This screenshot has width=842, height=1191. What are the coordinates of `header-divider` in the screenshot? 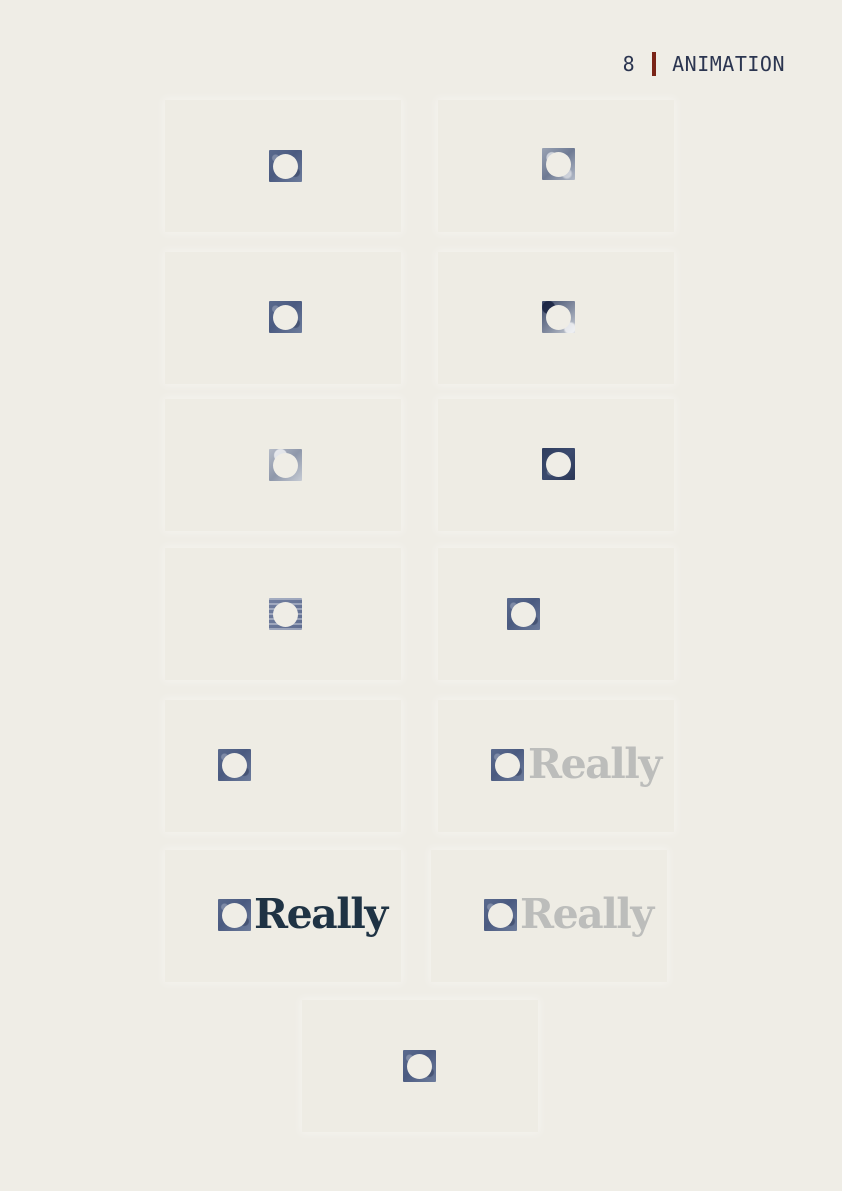 It's located at (654, 64).